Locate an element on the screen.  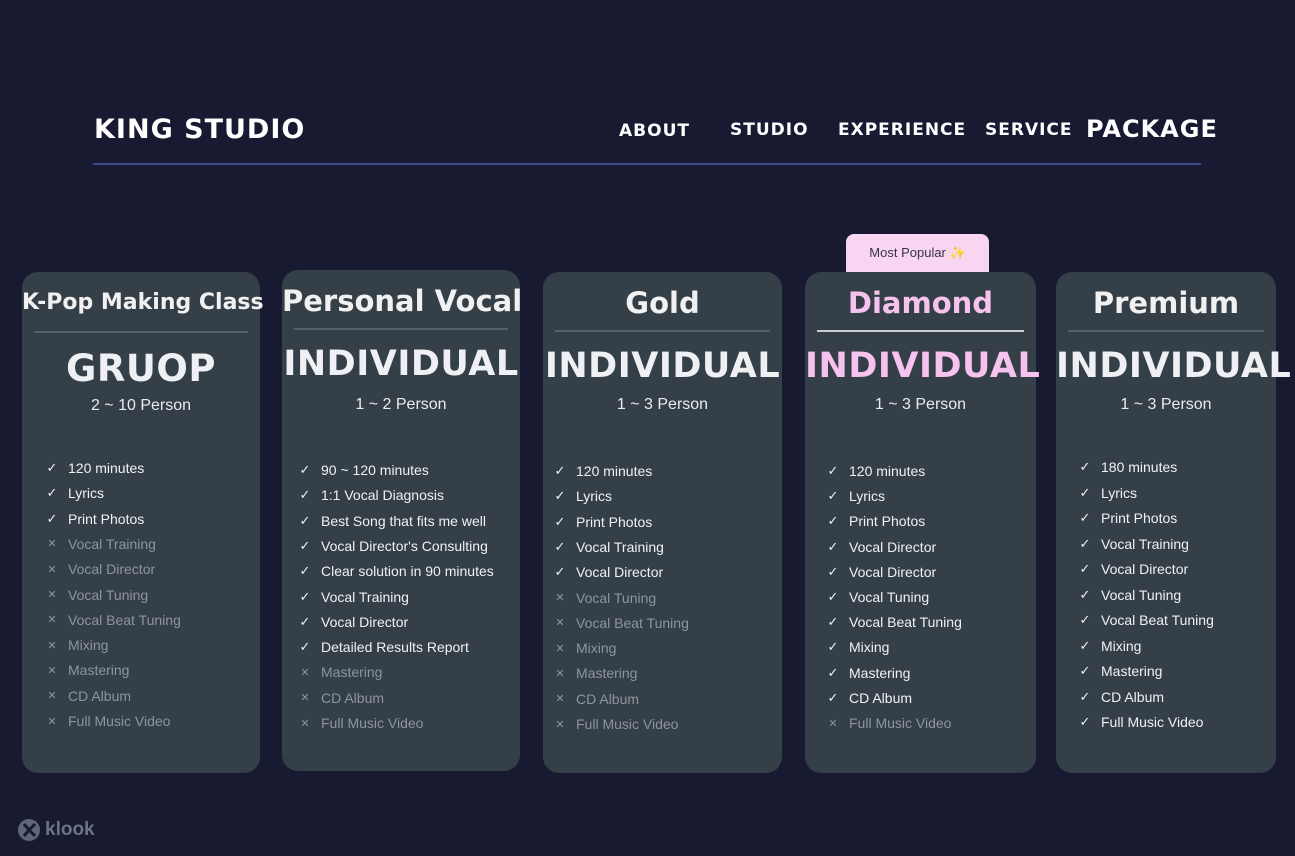
feature-item: ✕ Mixing is located at coordinates (582, 648).